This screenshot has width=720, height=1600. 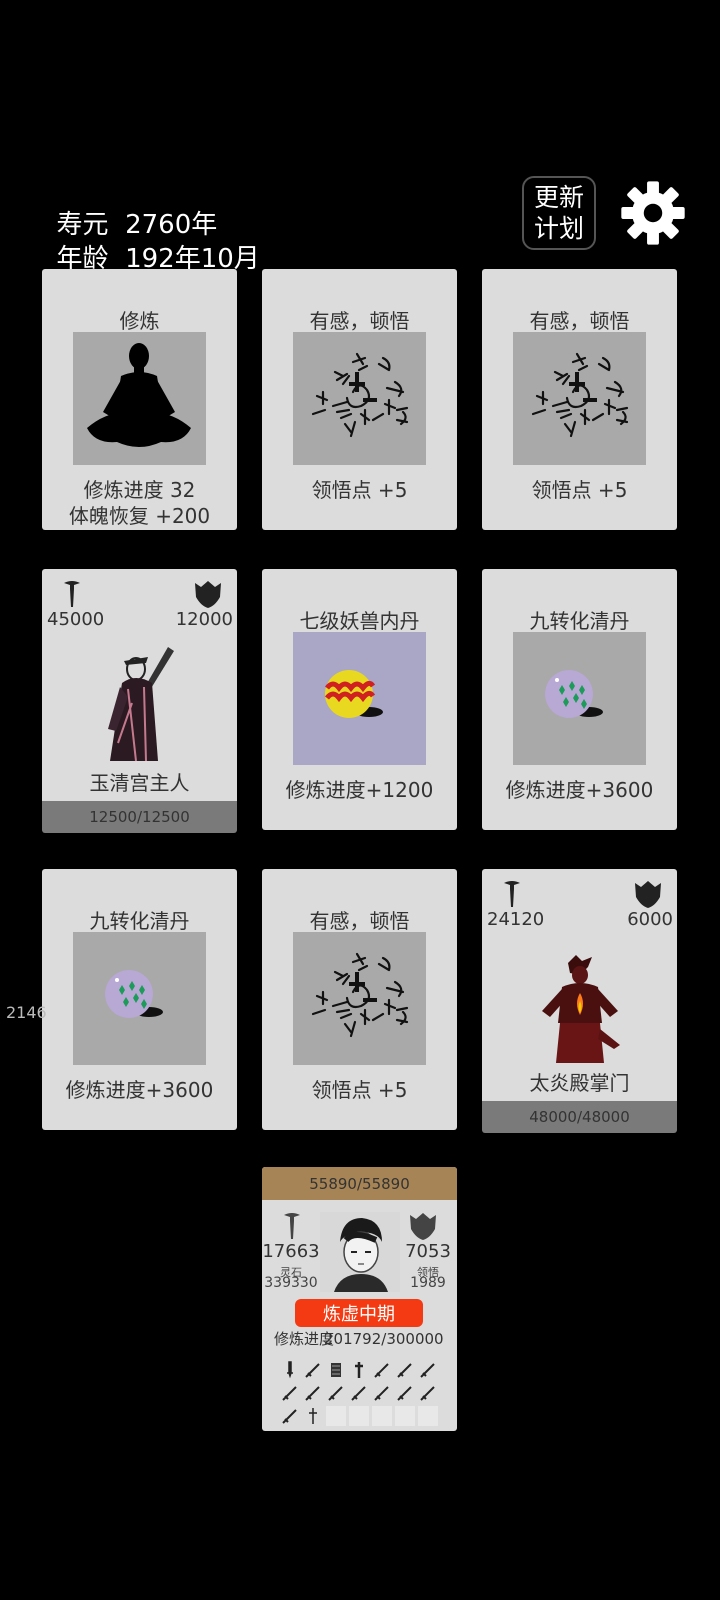 I want to click on insight-value: 1989, so click(x=428, y=1283).